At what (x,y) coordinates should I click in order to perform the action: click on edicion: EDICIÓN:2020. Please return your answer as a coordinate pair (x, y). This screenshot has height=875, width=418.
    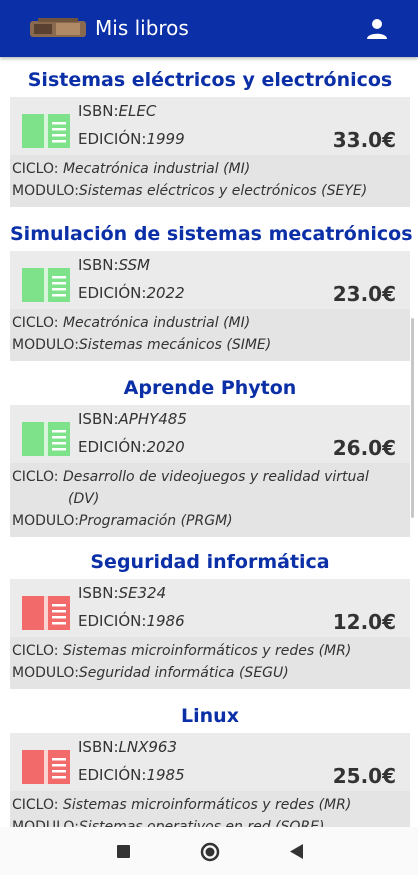
    Looking at the image, I should click on (131, 447).